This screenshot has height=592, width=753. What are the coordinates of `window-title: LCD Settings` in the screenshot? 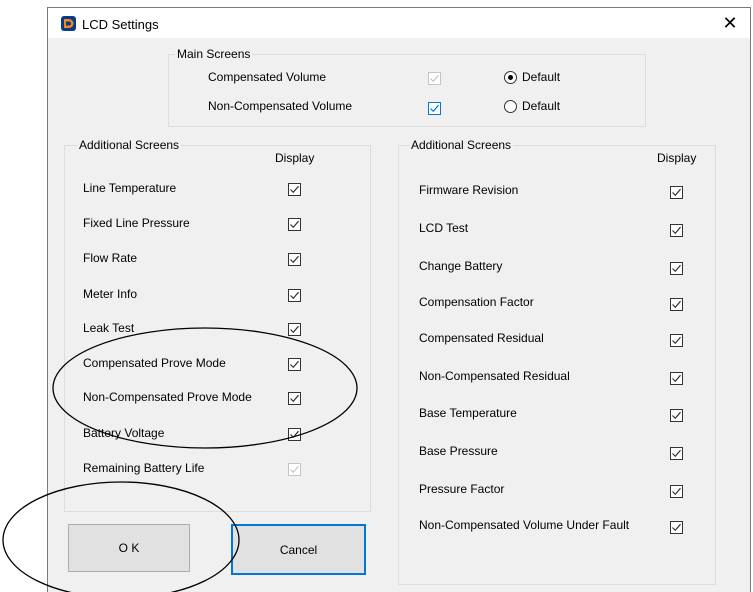 It's located at (120, 24).